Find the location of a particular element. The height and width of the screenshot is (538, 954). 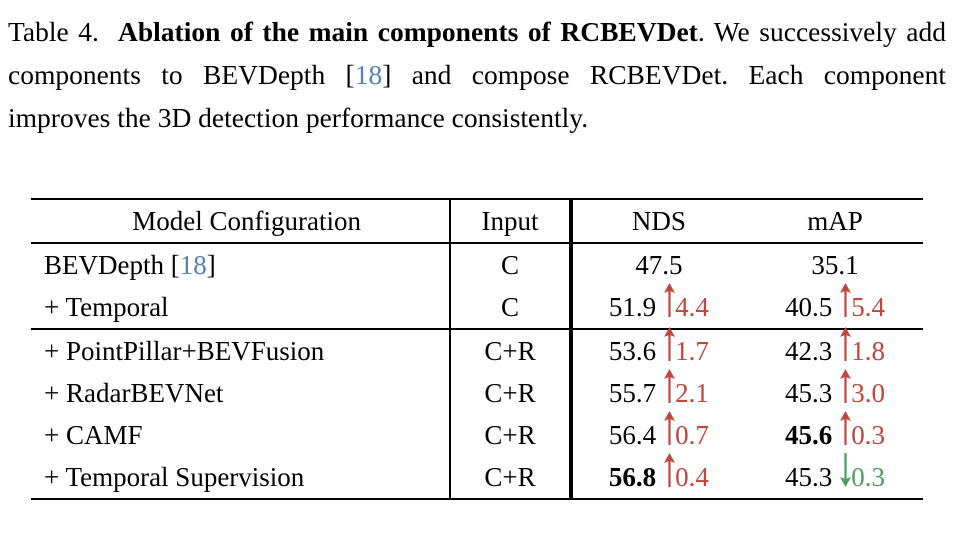

table-row: + Temporal Supervision C+R 56.8 0.4 45.3 0.3 is located at coordinates (477, 476).